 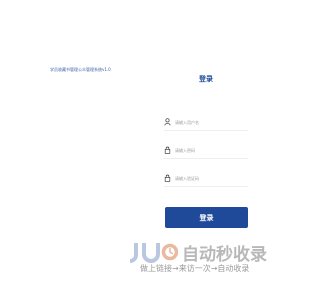 What do you see at coordinates (206, 217) in the screenshot?
I see `login-button: 登录` at bounding box center [206, 217].